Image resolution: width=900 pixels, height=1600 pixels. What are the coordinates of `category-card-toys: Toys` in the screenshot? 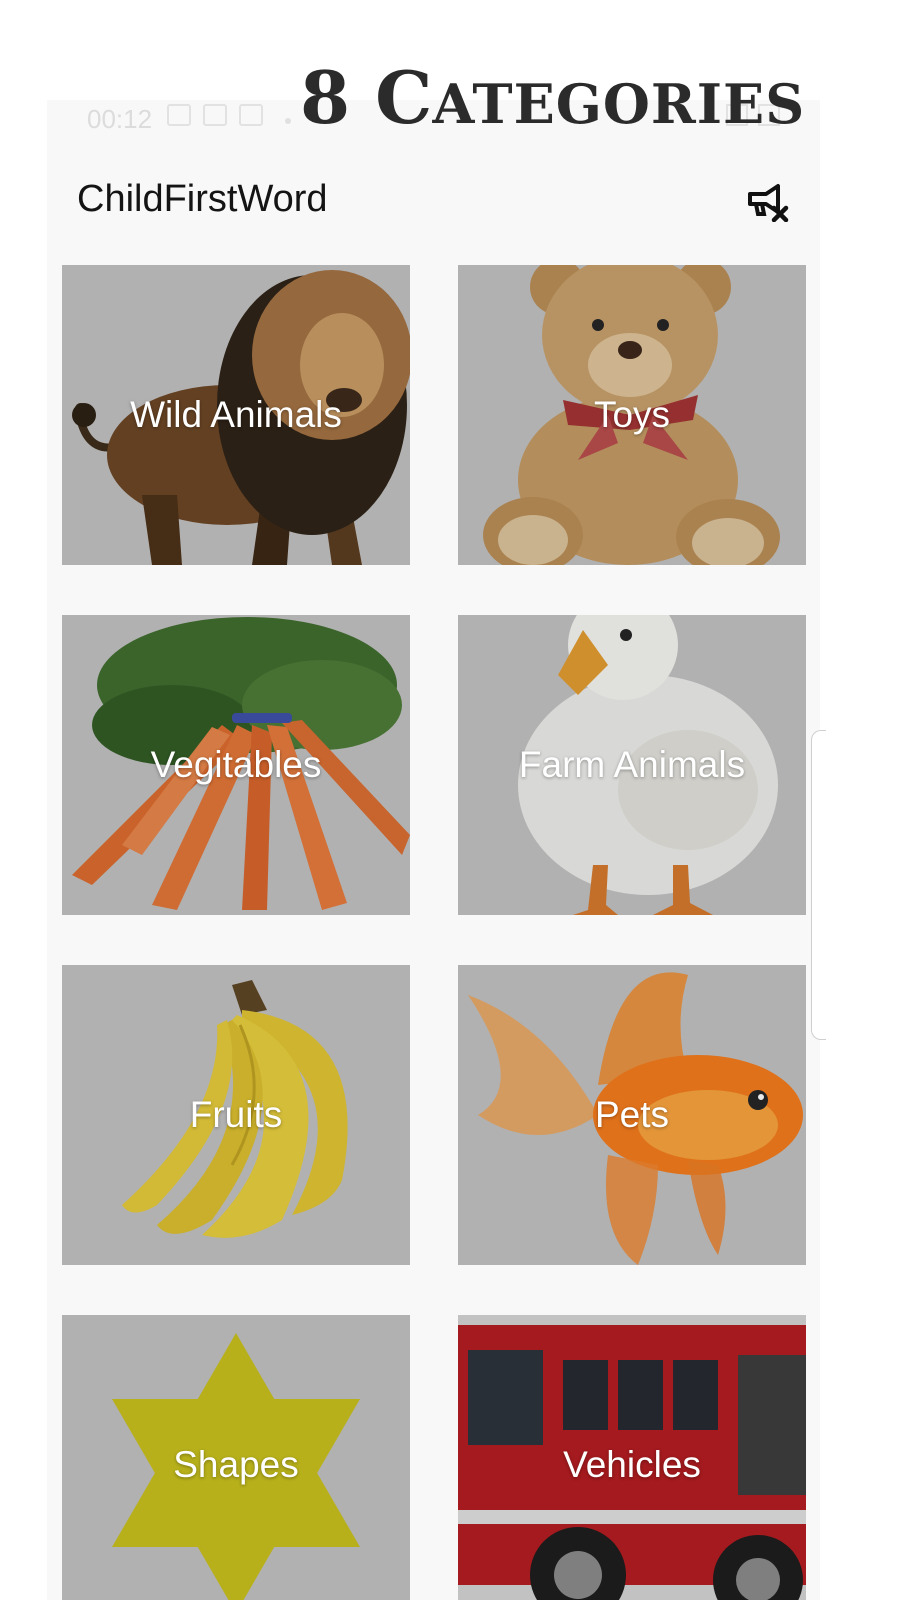 It's located at (632, 415).